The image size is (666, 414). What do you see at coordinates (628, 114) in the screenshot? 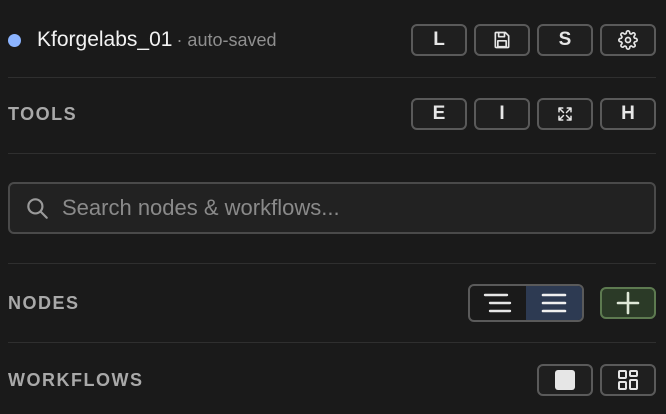
I see `h-button: H` at bounding box center [628, 114].